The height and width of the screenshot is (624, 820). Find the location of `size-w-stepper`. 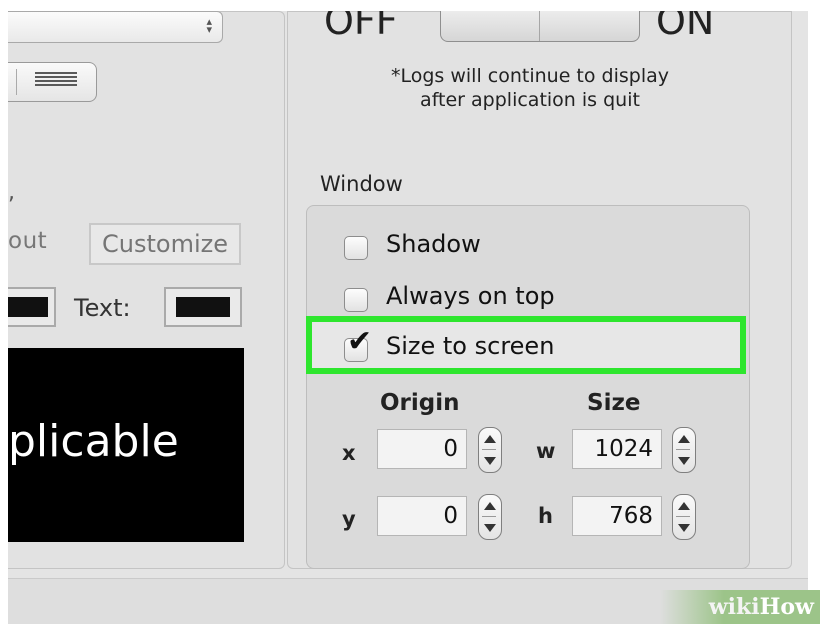

size-w-stepper is located at coordinates (684, 450).